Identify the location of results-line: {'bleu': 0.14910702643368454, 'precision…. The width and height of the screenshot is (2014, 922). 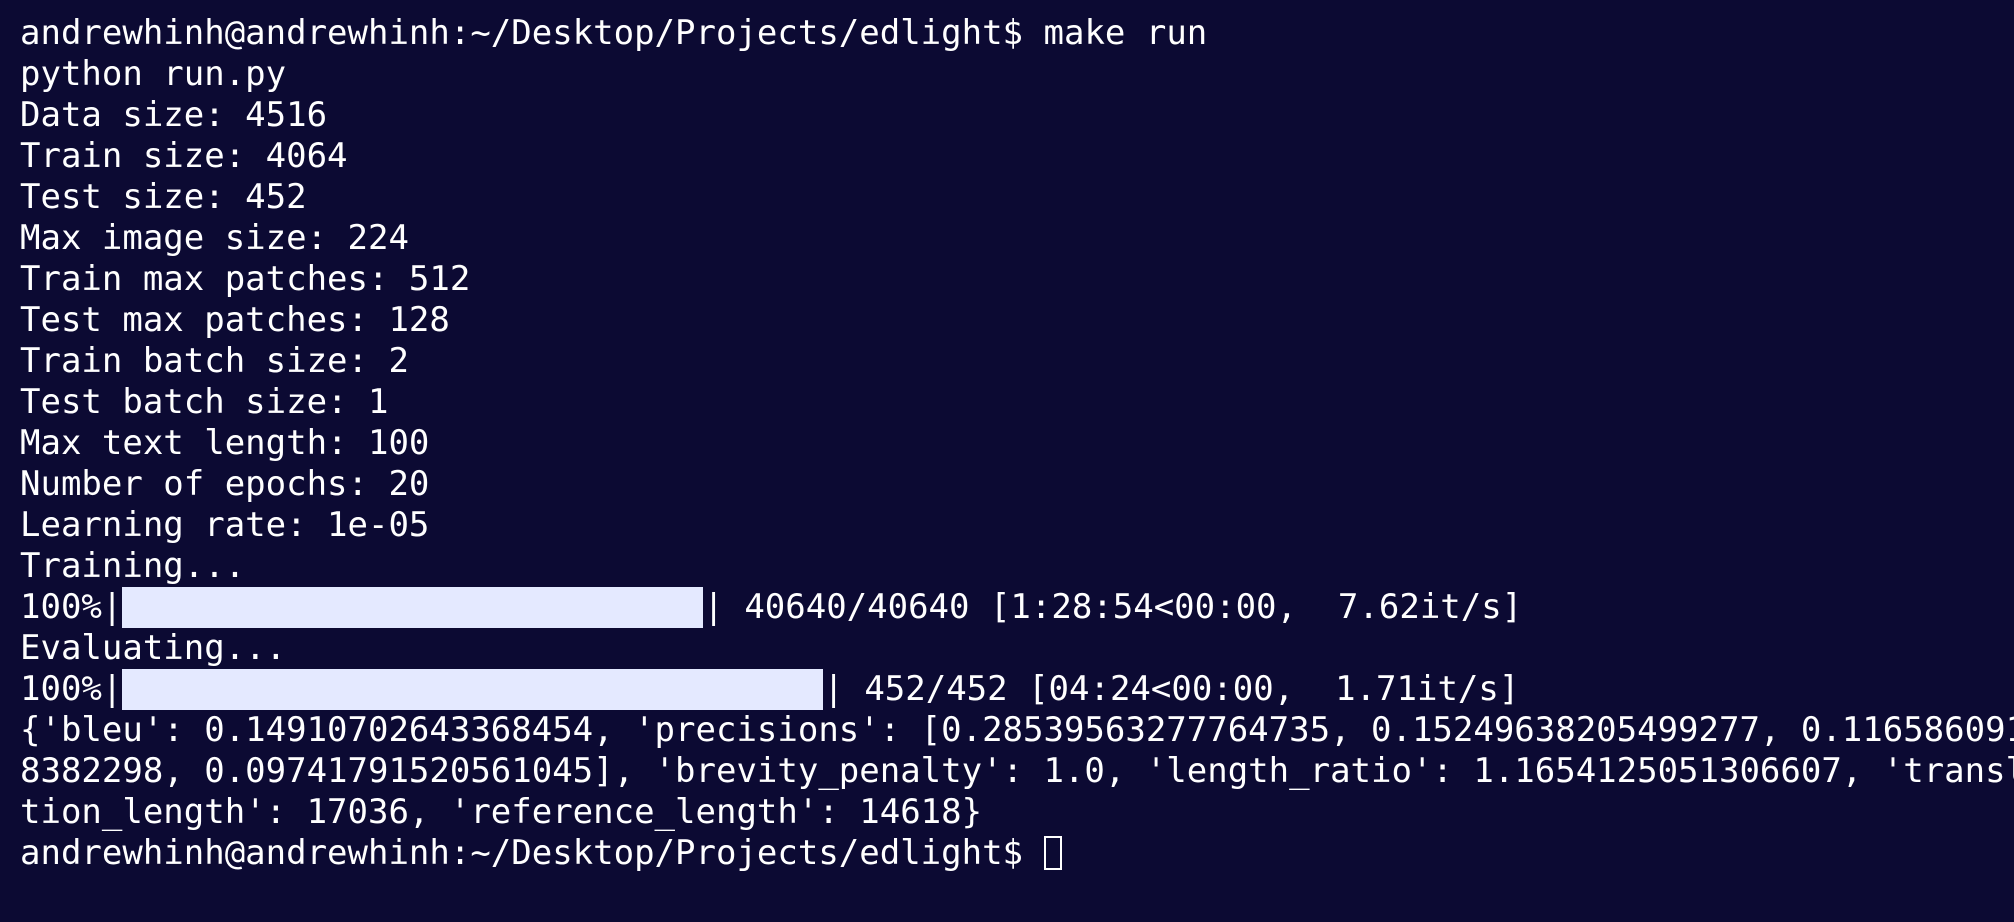
(1017, 730).